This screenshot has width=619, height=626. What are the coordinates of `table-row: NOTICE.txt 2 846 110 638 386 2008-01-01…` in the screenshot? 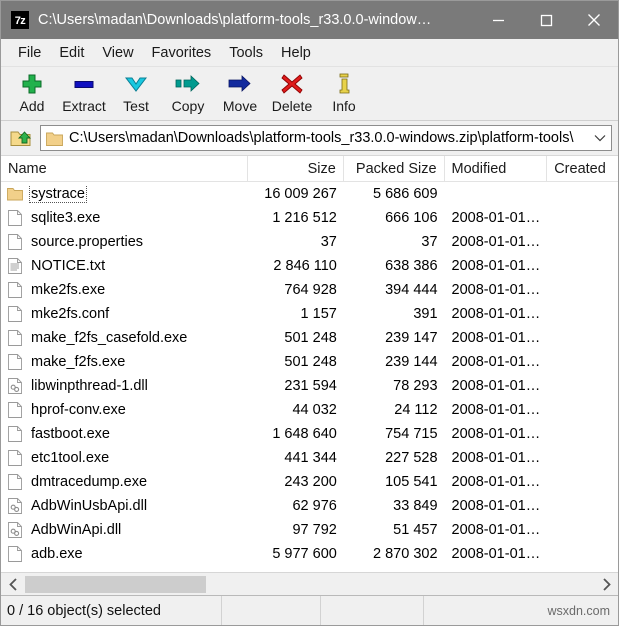 It's located at (309, 266).